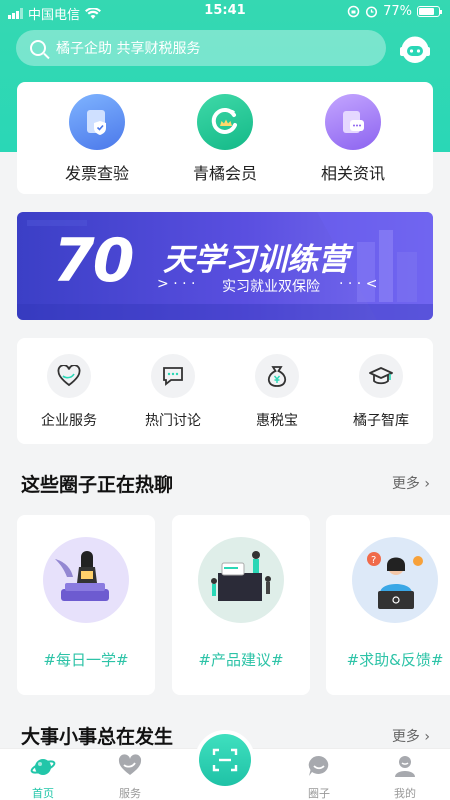  I want to click on help-feedback-illustration: ?, so click(395, 580).